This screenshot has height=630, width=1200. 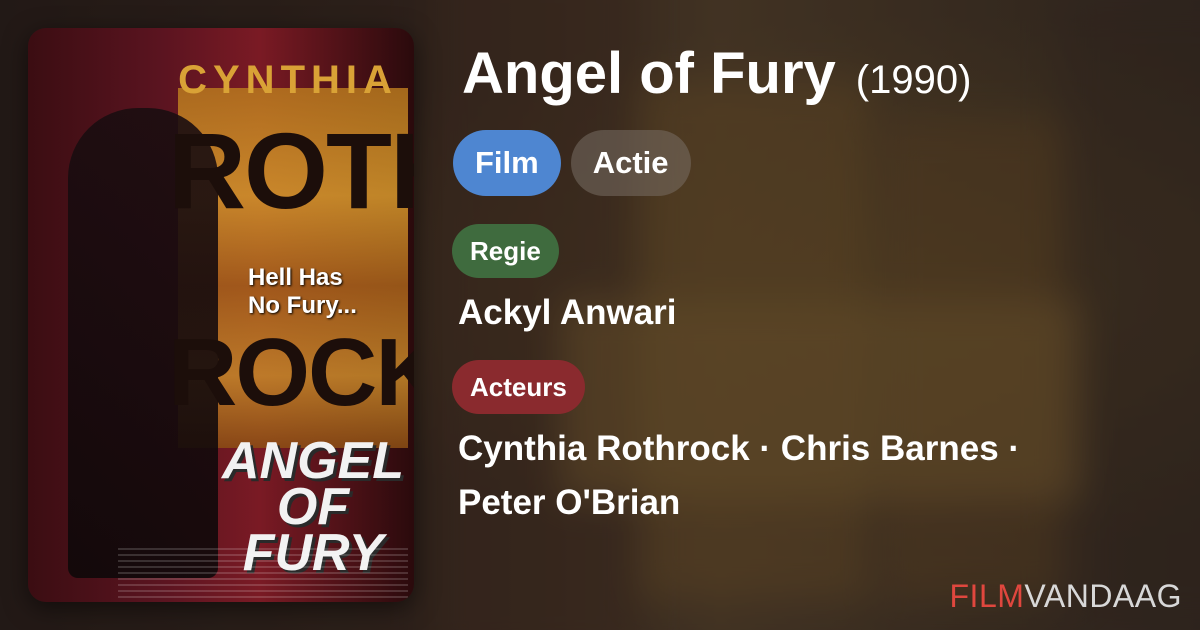 What do you see at coordinates (518, 387) in the screenshot?
I see `cast-label: Acteurs` at bounding box center [518, 387].